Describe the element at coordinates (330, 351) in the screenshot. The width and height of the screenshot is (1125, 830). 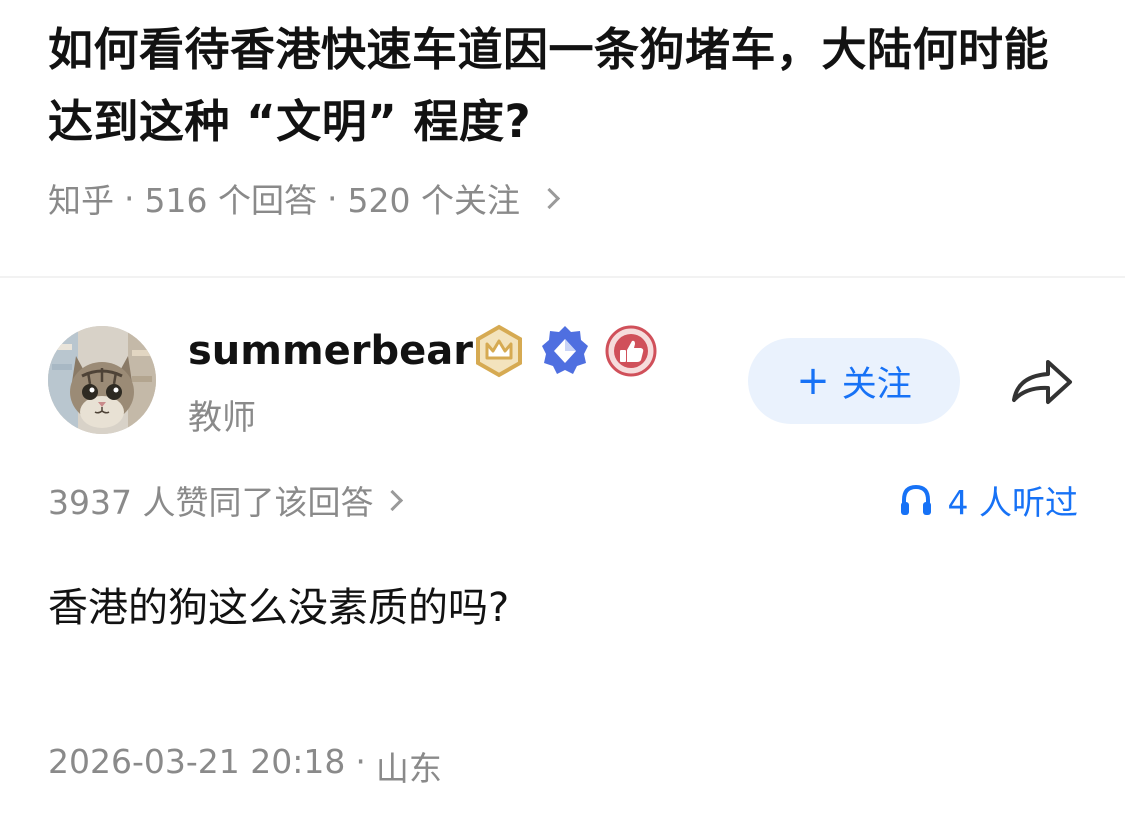
I see `author-name: summerbear` at that location.